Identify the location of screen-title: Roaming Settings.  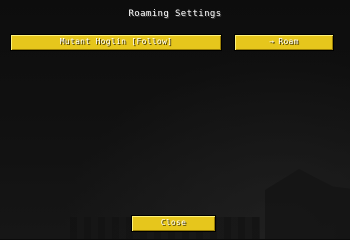
(175, 14).